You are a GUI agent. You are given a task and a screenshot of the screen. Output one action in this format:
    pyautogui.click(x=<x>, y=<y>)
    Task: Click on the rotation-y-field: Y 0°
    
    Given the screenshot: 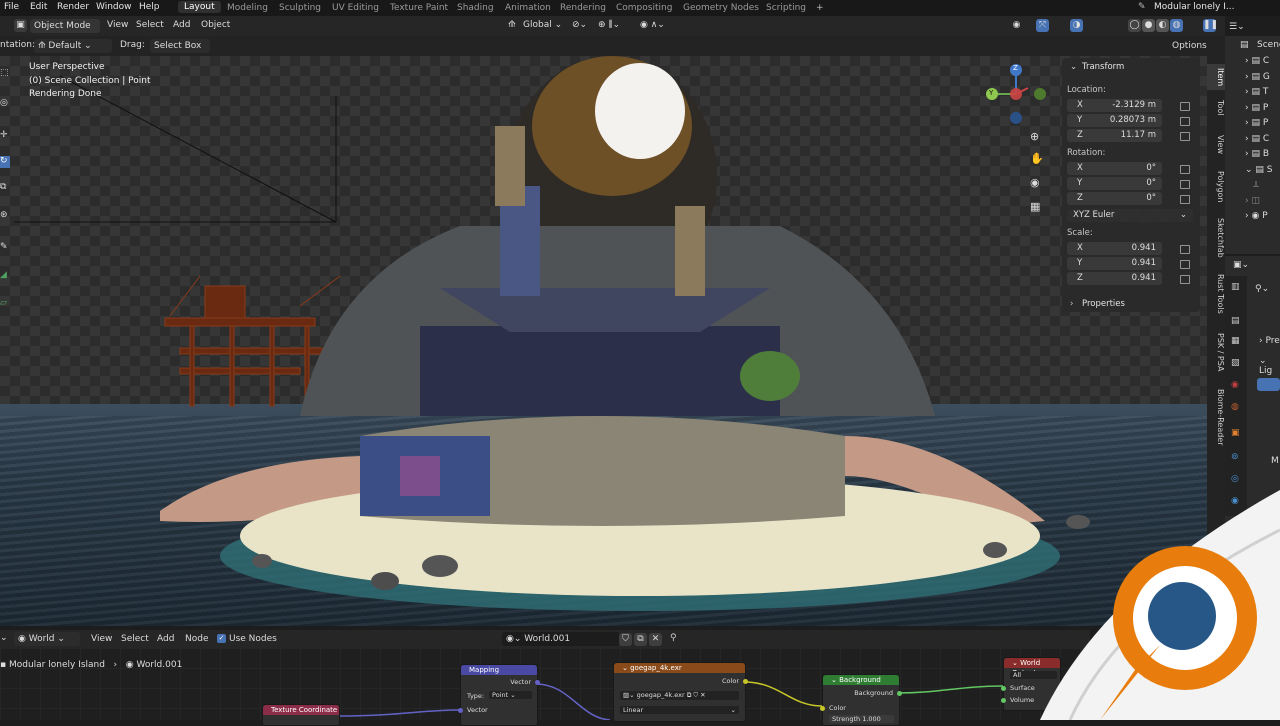 What is the action you would take?
    pyautogui.click(x=1114, y=183)
    